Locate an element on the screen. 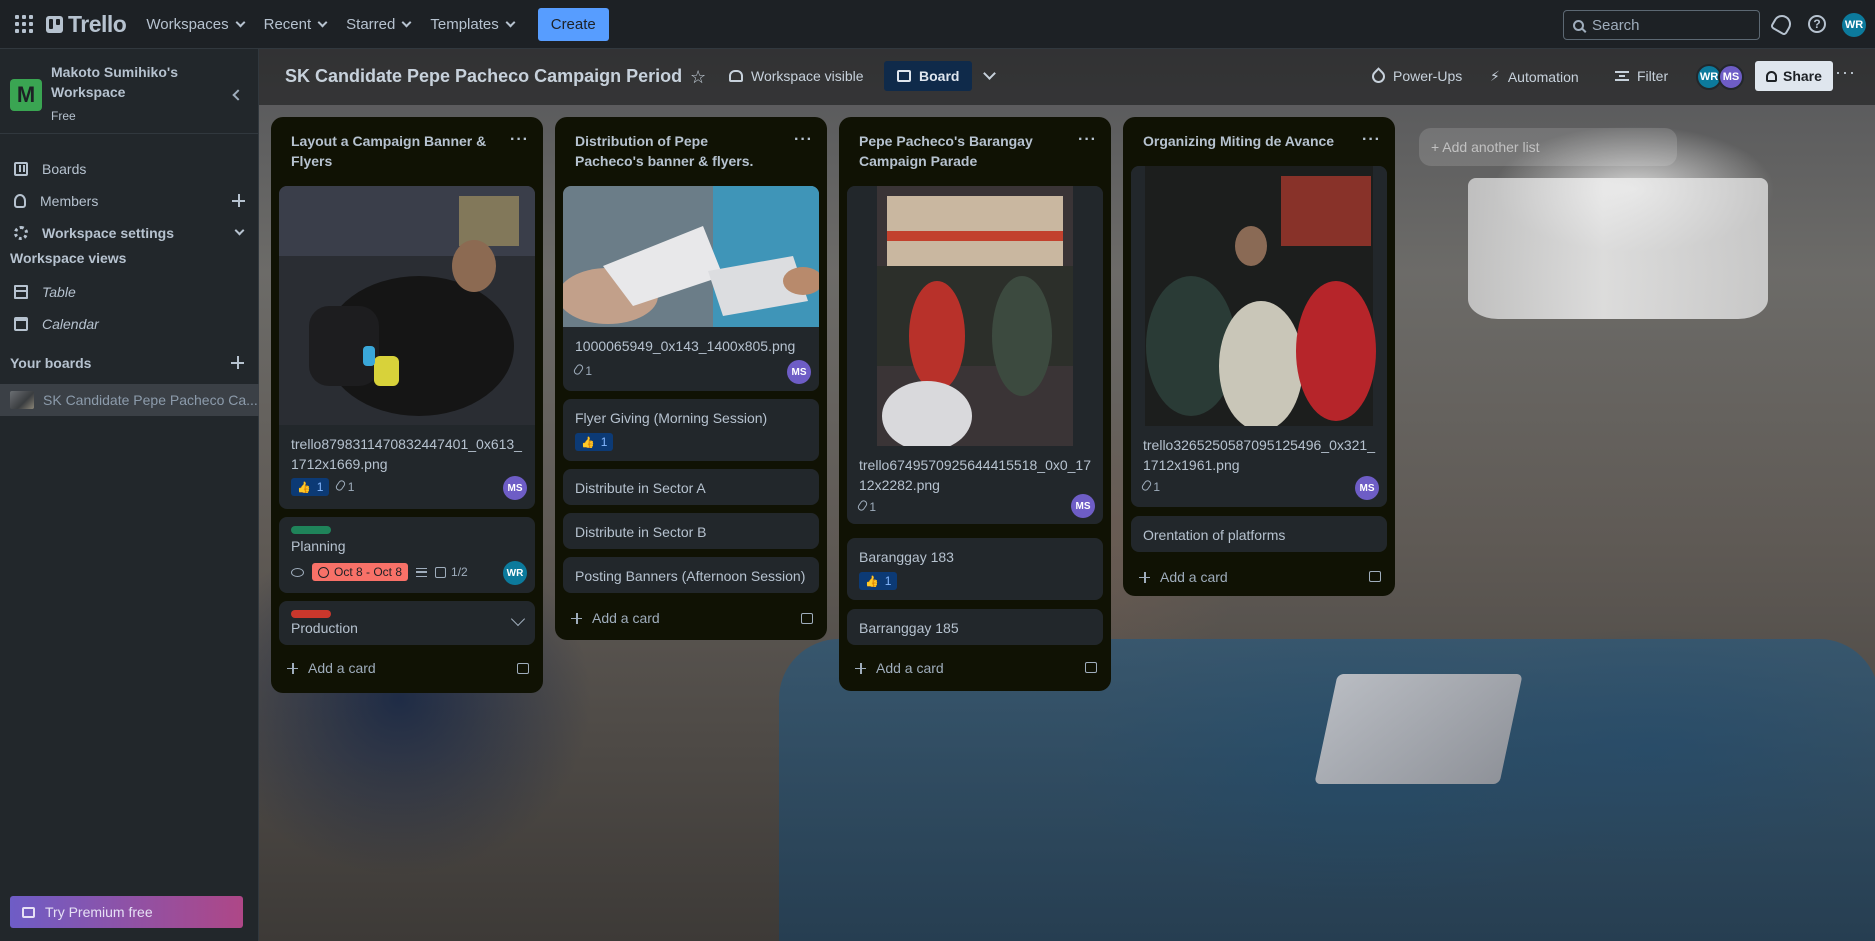 The height and width of the screenshot is (941, 1875). card-title: Production is located at coordinates (324, 628).